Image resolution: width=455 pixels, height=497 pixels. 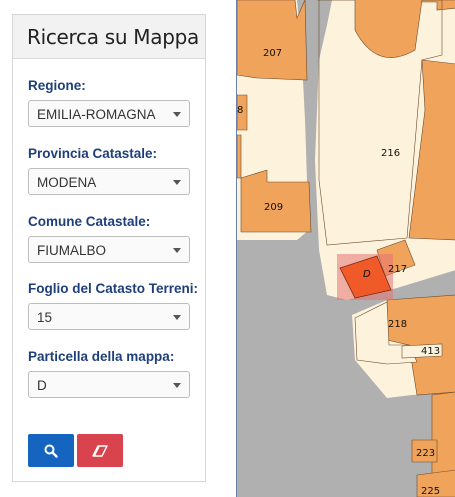 What do you see at coordinates (113, 37) in the screenshot?
I see `panel-title: Ricerca su Mappa` at bounding box center [113, 37].